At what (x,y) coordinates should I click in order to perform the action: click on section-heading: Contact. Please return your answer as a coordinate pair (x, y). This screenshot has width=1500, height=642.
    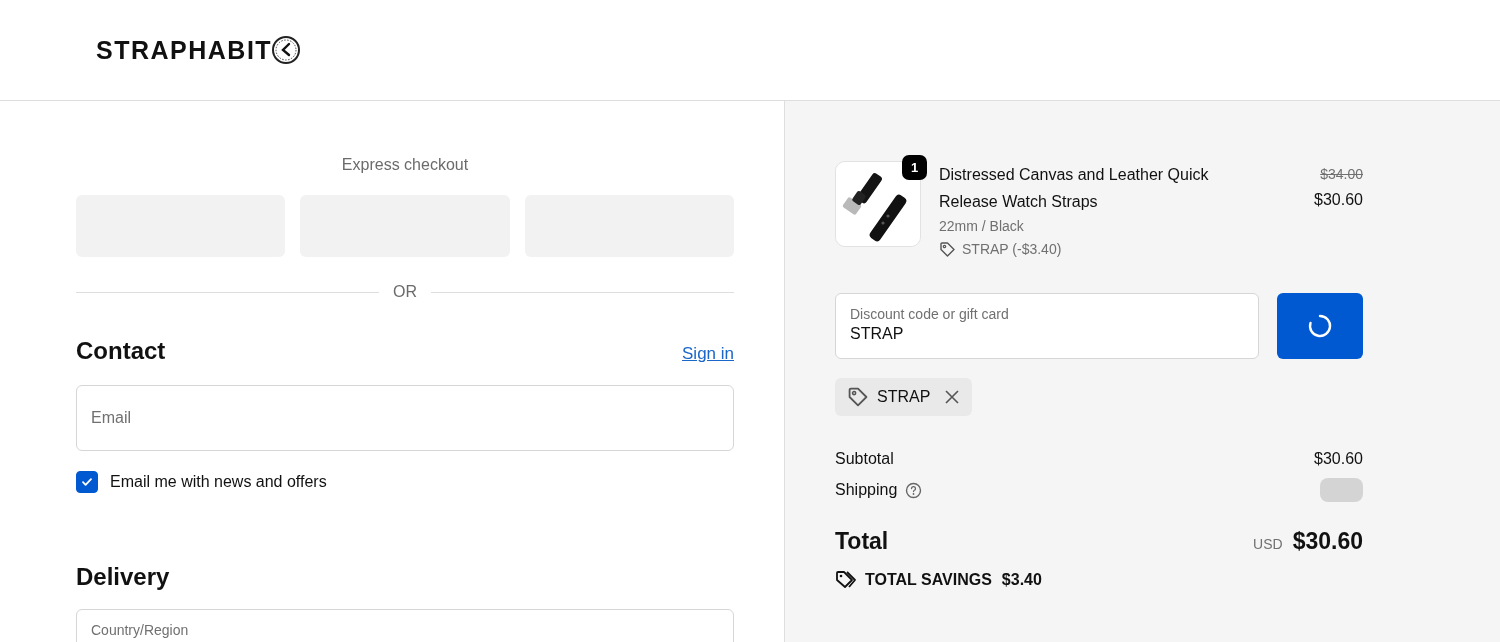
    Looking at the image, I should click on (121, 351).